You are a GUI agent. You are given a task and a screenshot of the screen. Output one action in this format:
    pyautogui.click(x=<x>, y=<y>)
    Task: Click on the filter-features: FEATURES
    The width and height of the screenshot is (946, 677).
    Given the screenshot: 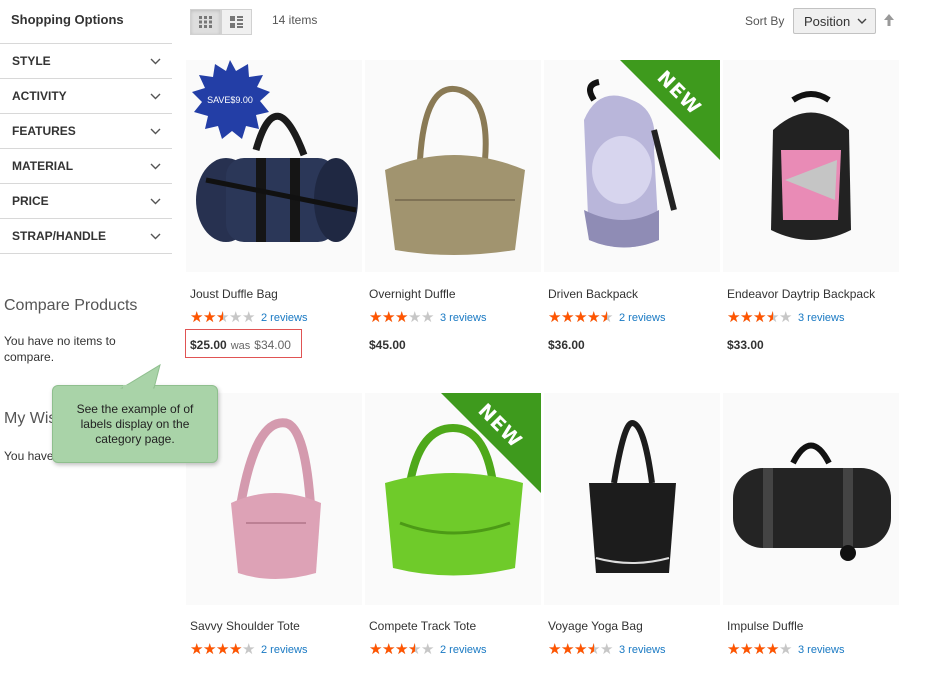 What is the action you would take?
    pyautogui.click(x=86, y=131)
    